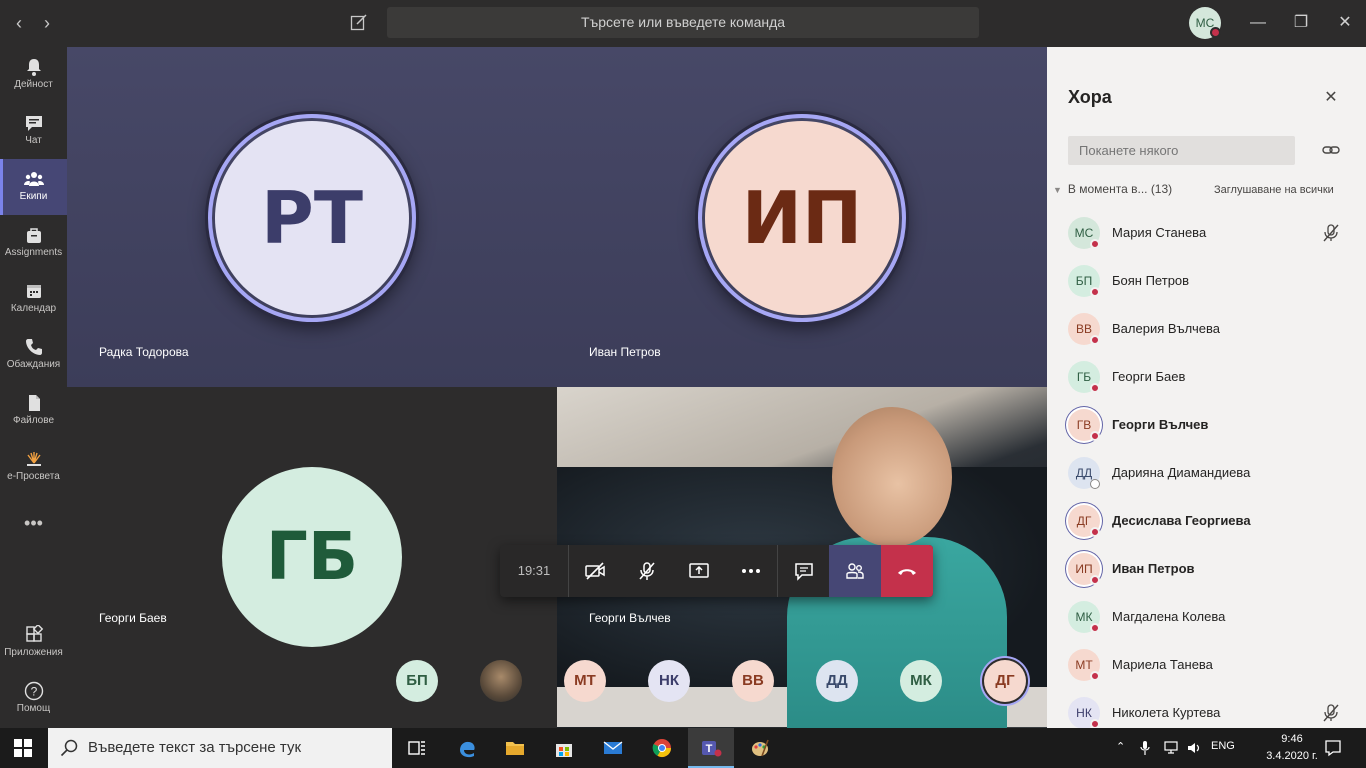 The height and width of the screenshot is (768, 1366). Describe the element at coordinates (1274, 190) in the screenshot. I see `mute-all-link: Заглушаване на всички` at that location.